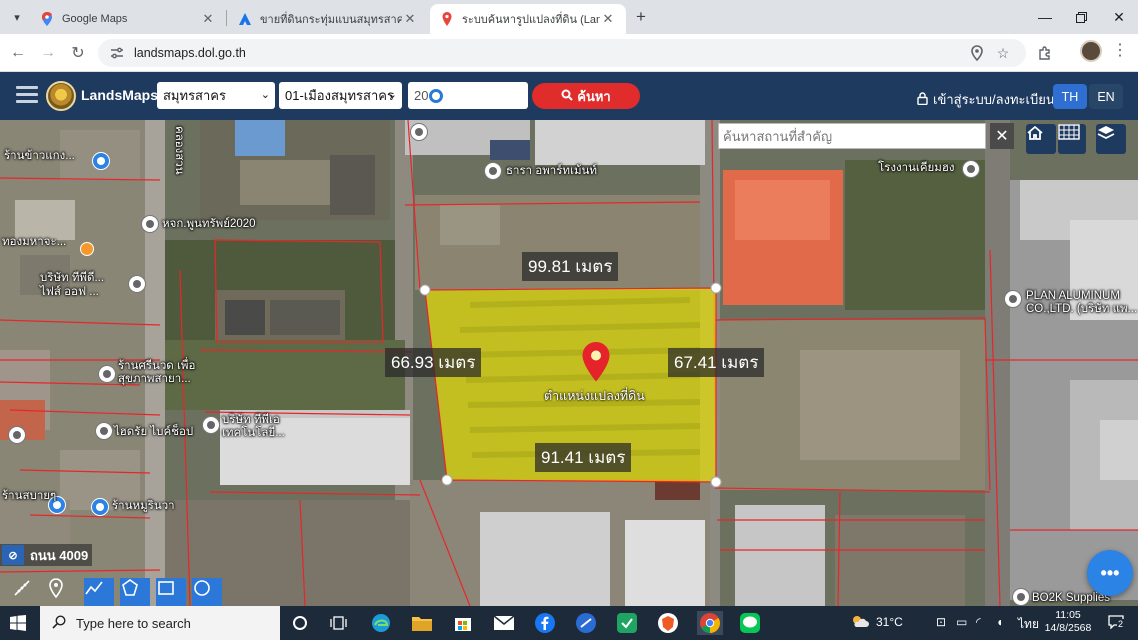 The height and width of the screenshot is (640, 1138). I want to click on file-explorer-icon, so click(422, 623).